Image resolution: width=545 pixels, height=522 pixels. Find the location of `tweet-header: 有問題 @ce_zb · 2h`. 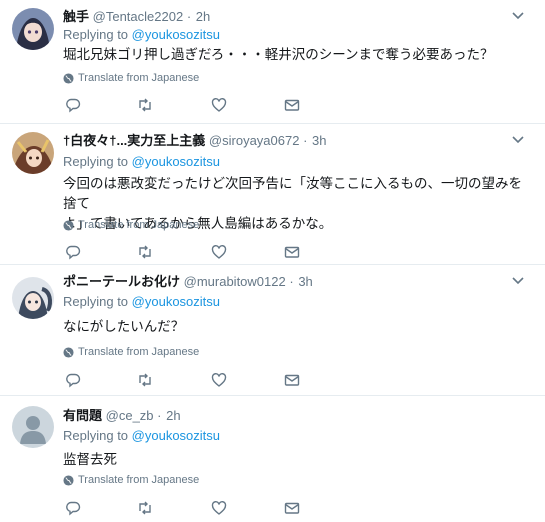

tweet-header: 有問題 @ce_zb · 2h is located at coordinates (122, 414).